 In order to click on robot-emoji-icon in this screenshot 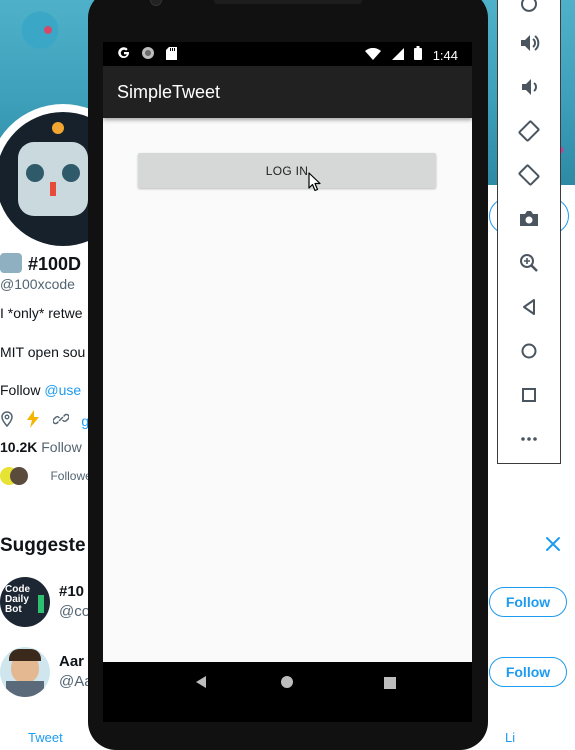, I will do `click(11, 263)`.